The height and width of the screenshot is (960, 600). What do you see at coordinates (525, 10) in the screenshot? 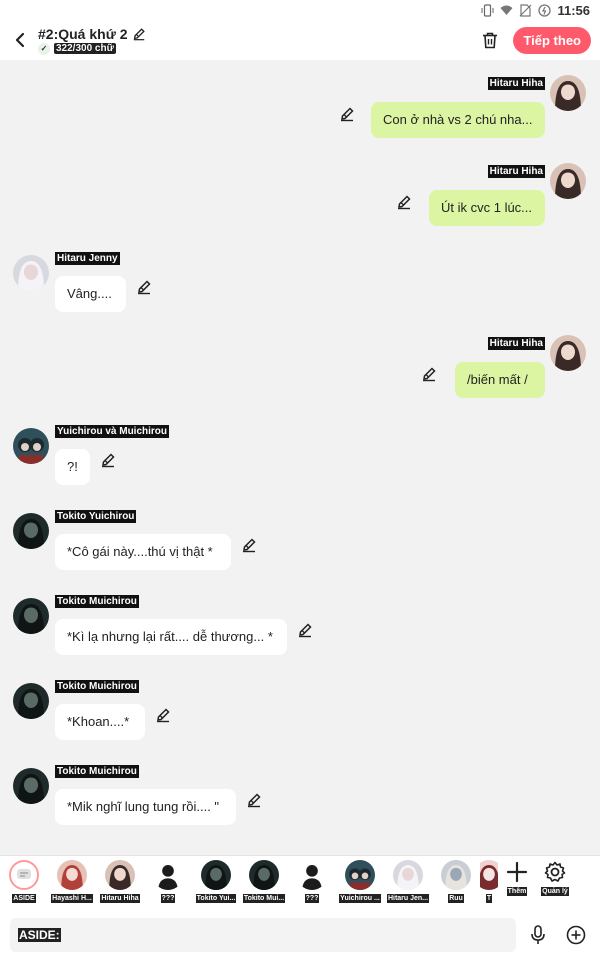
I see `no-sim-icon` at bounding box center [525, 10].